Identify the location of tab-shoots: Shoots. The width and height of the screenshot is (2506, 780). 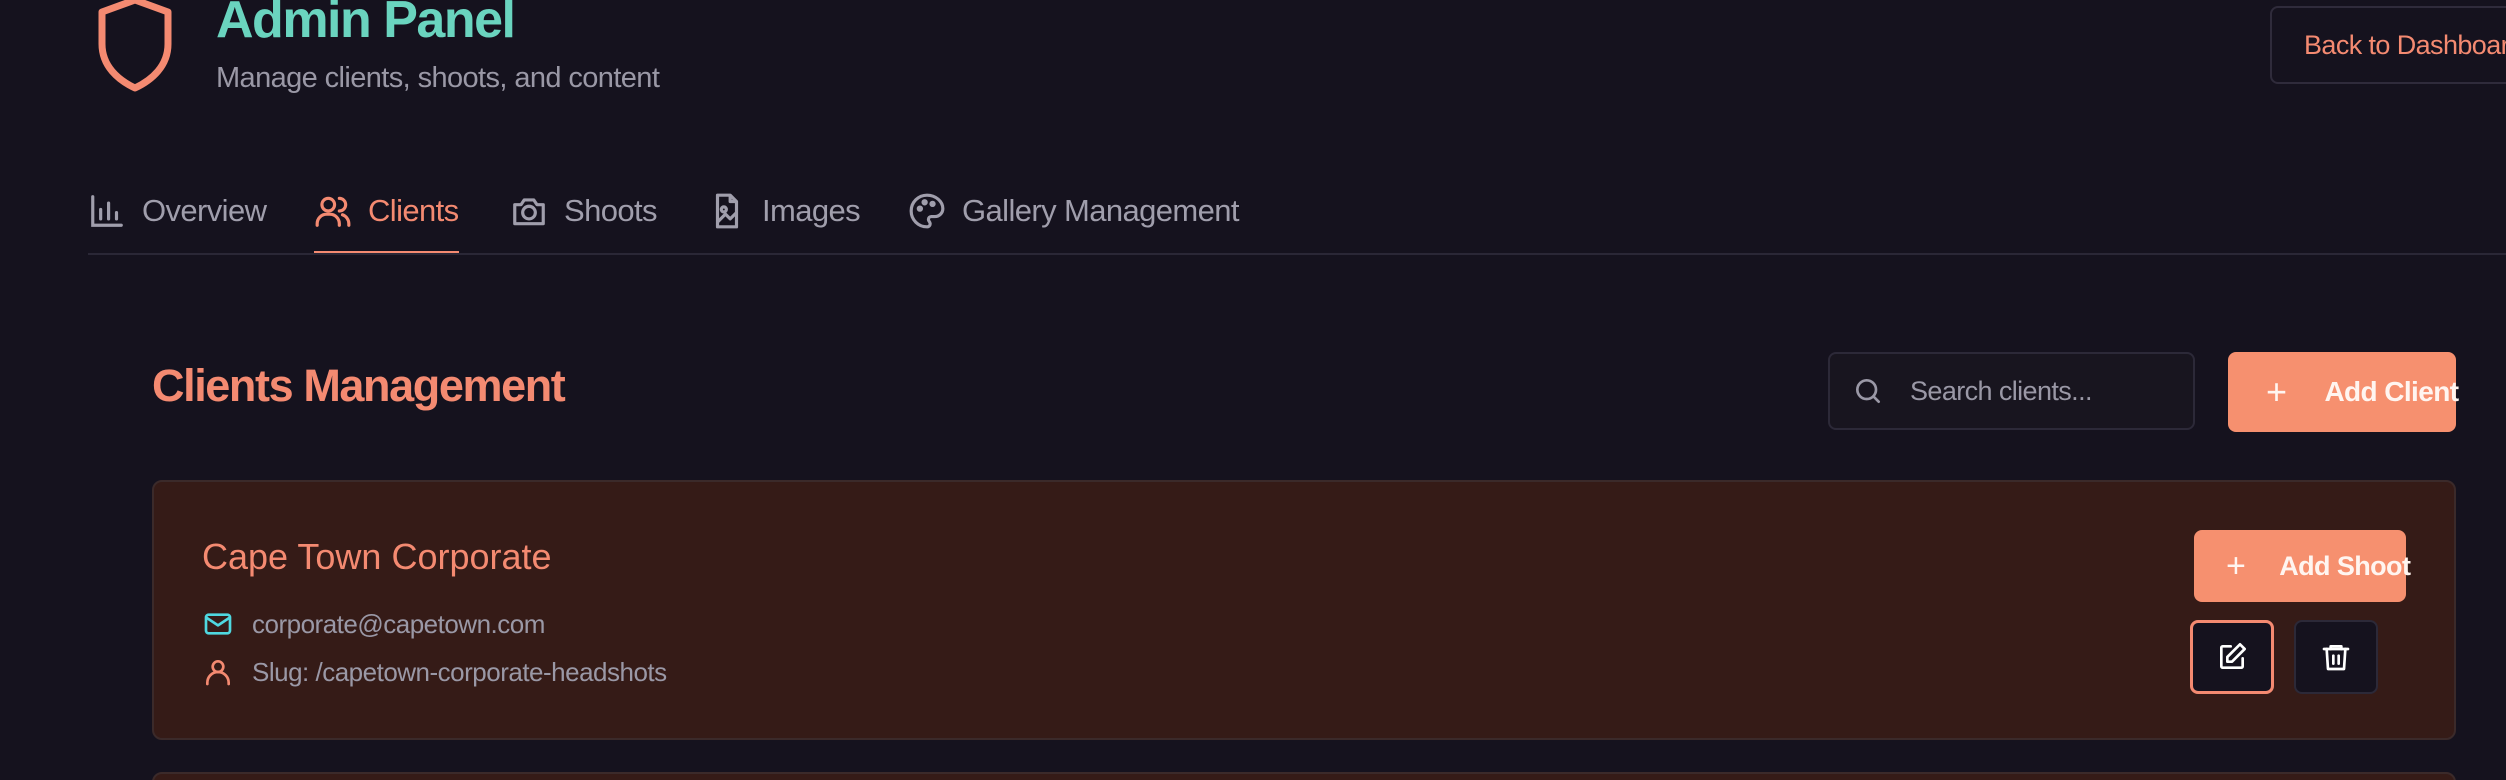
(584, 211).